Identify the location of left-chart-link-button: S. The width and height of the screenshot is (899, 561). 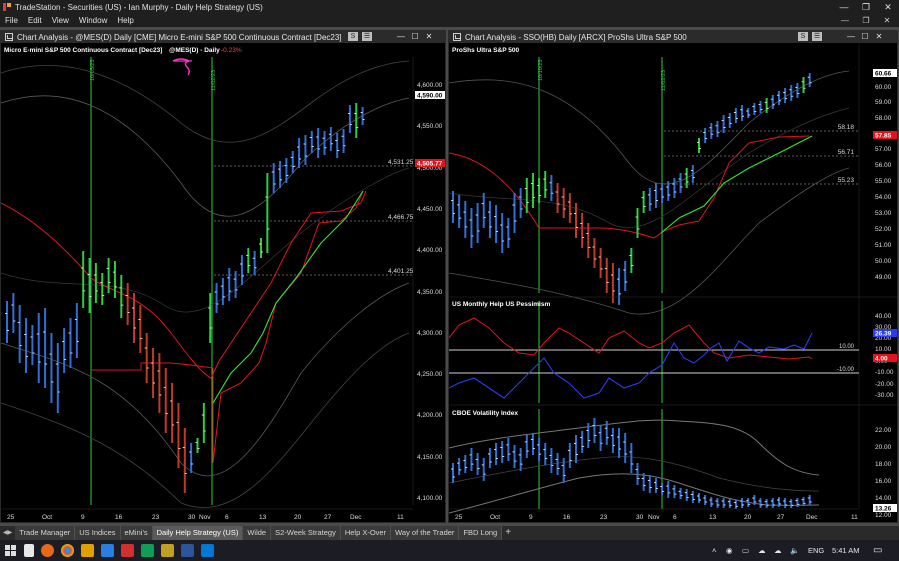
(353, 36).